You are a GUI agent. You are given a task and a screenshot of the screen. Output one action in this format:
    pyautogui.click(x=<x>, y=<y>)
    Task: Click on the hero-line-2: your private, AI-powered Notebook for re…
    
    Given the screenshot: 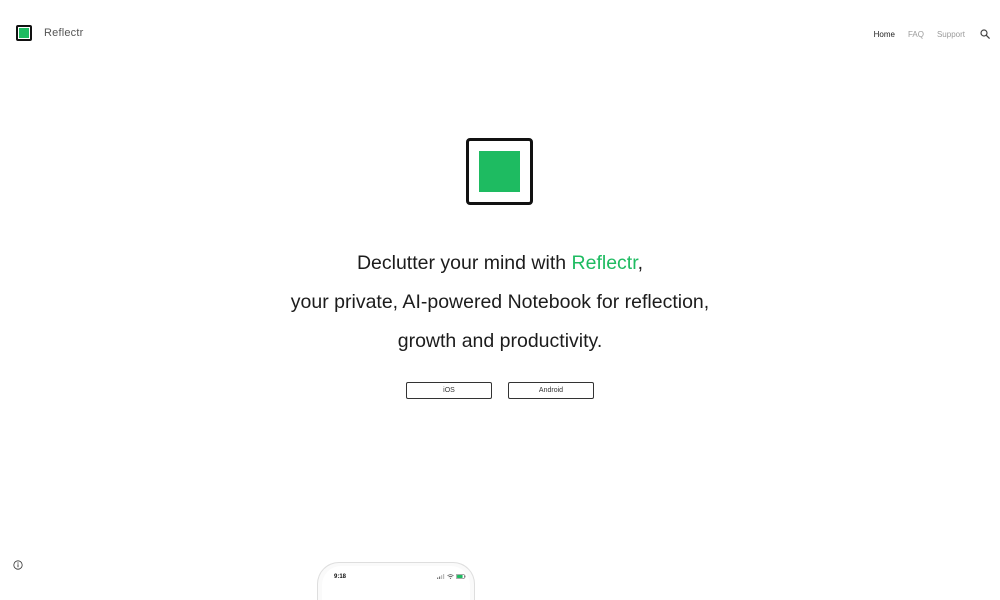 What is the action you would take?
    pyautogui.click(x=500, y=302)
    